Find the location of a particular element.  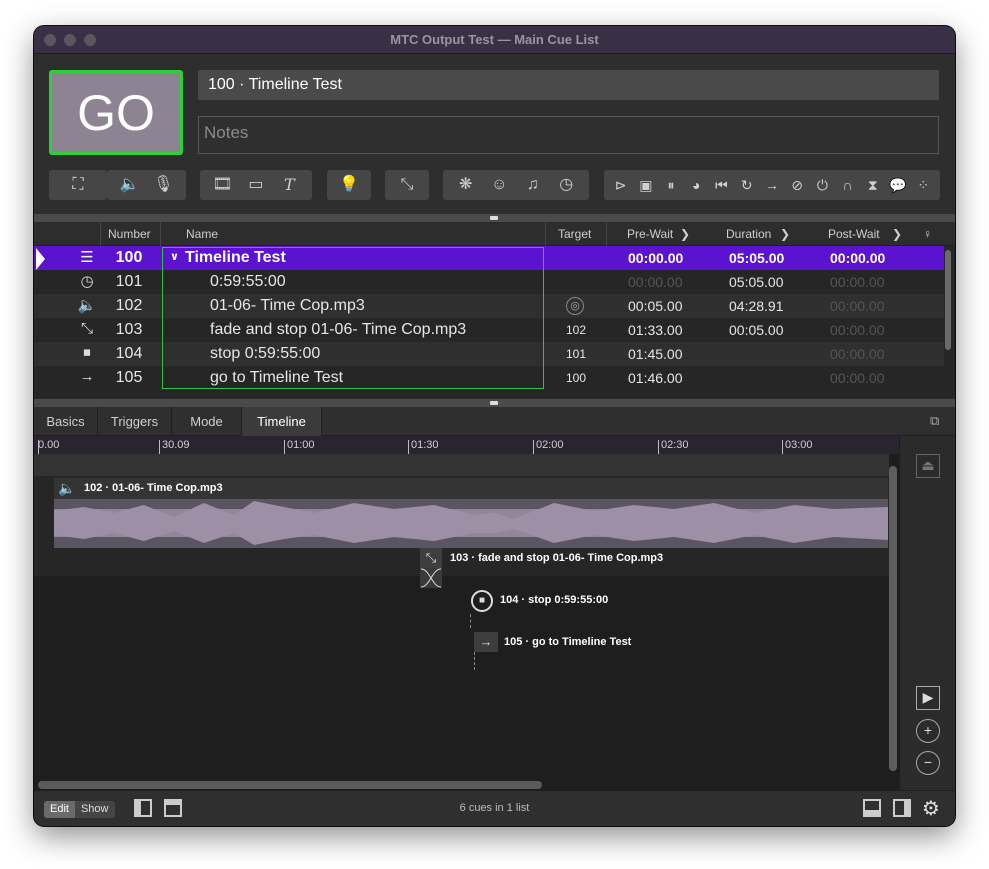

arm-icon: ⏻ is located at coordinates (822, 185).